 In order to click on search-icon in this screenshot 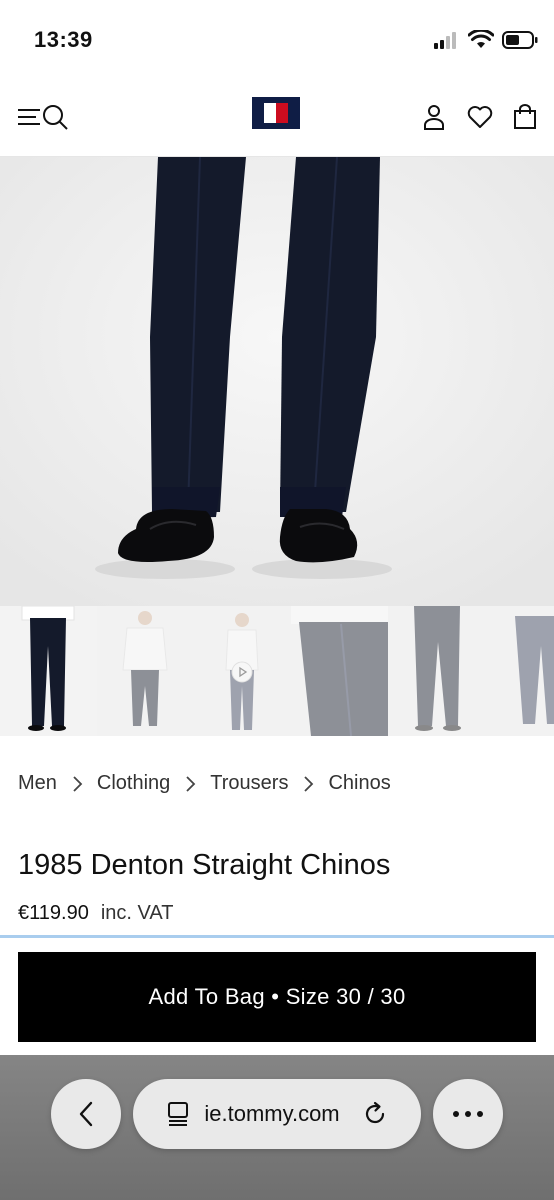, I will do `click(55, 117)`.